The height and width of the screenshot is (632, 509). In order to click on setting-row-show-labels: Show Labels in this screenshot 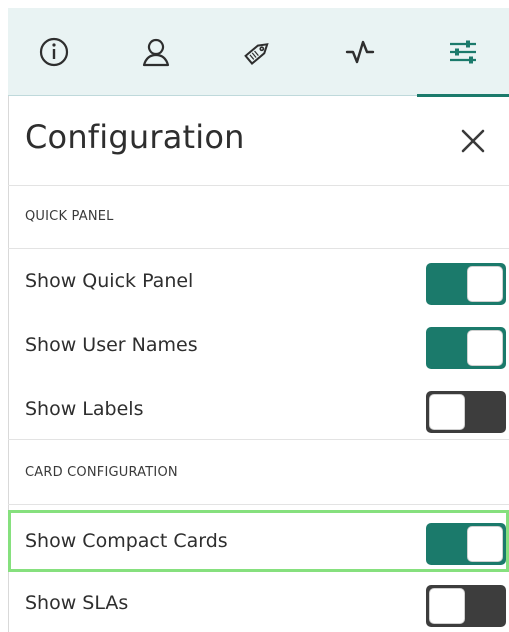, I will do `click(258, 409)`.